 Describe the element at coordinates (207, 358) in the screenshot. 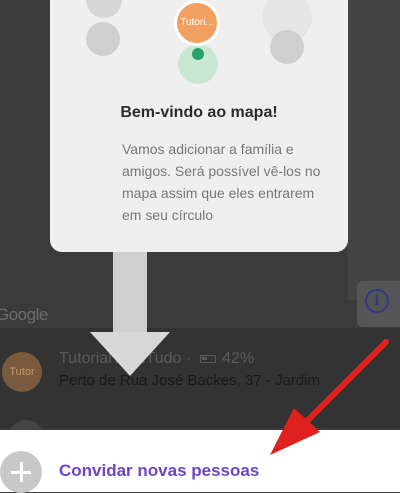

I see `battery-icon` at that location.